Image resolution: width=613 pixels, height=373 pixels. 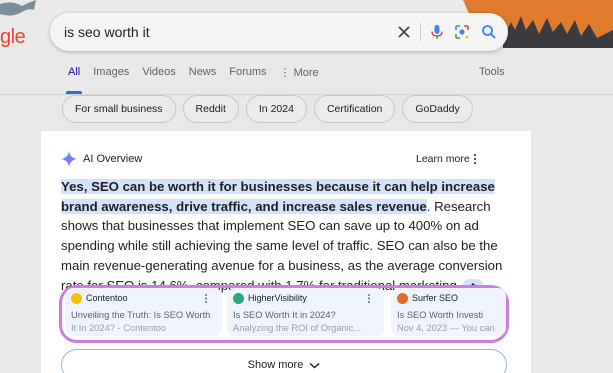 I want to click on source-title-line2: It In 2024? - Contentoo, so click(x=119, y=328).